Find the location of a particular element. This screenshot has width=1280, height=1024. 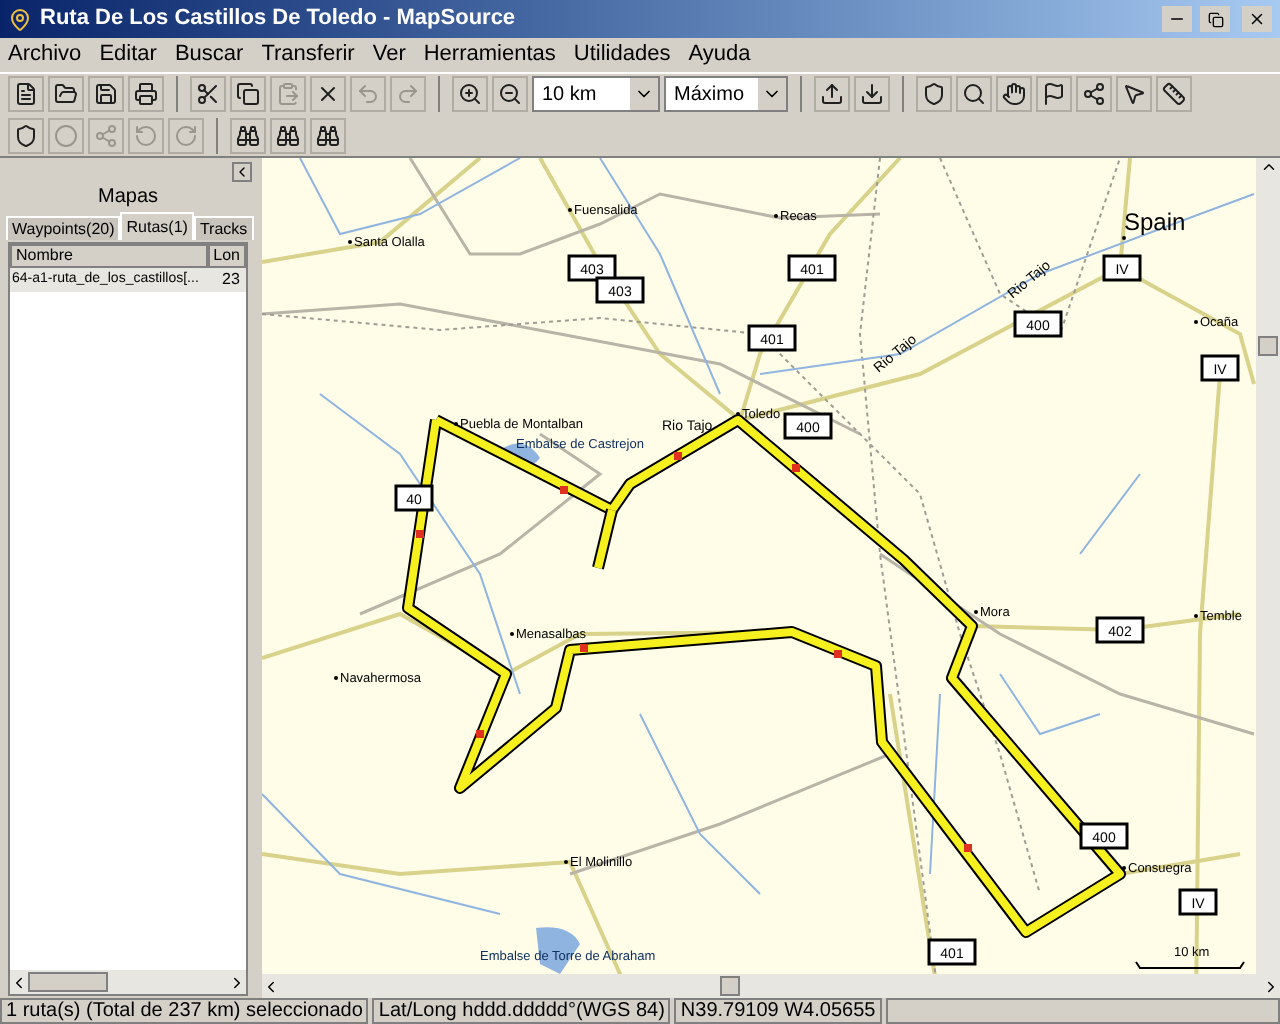

menu-item: Ver is located at coordinates (389, 55).